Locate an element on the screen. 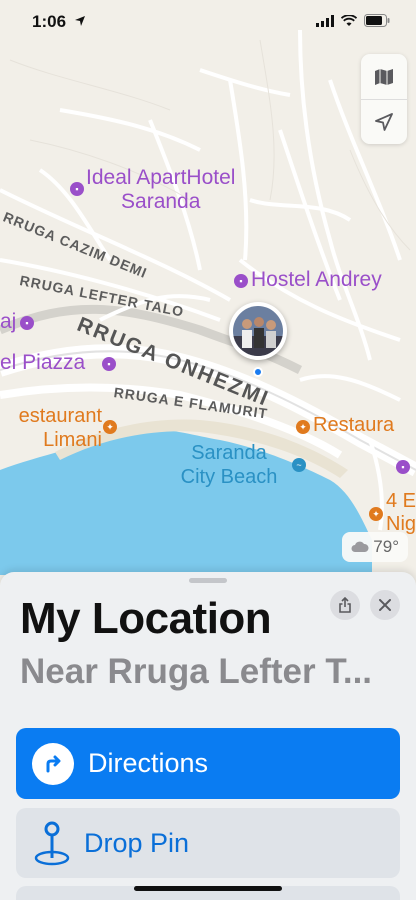 The width and height of the screenshot is (416, 900). drop-pin-button: Drop Pin is located at coordinates (208, 843).